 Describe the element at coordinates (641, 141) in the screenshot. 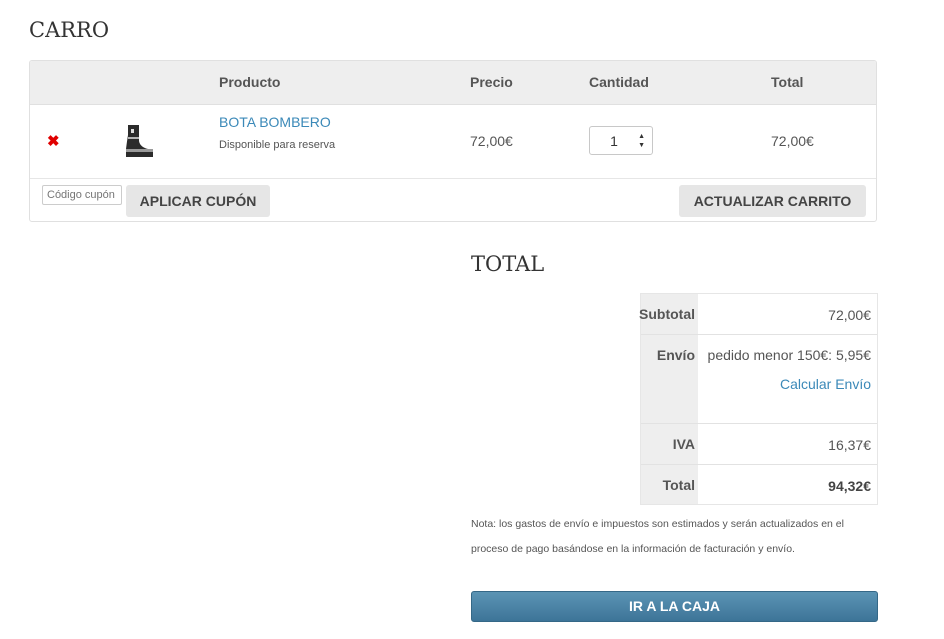

I see `up-down-arrows-icon: ▲ ▼` at that location.